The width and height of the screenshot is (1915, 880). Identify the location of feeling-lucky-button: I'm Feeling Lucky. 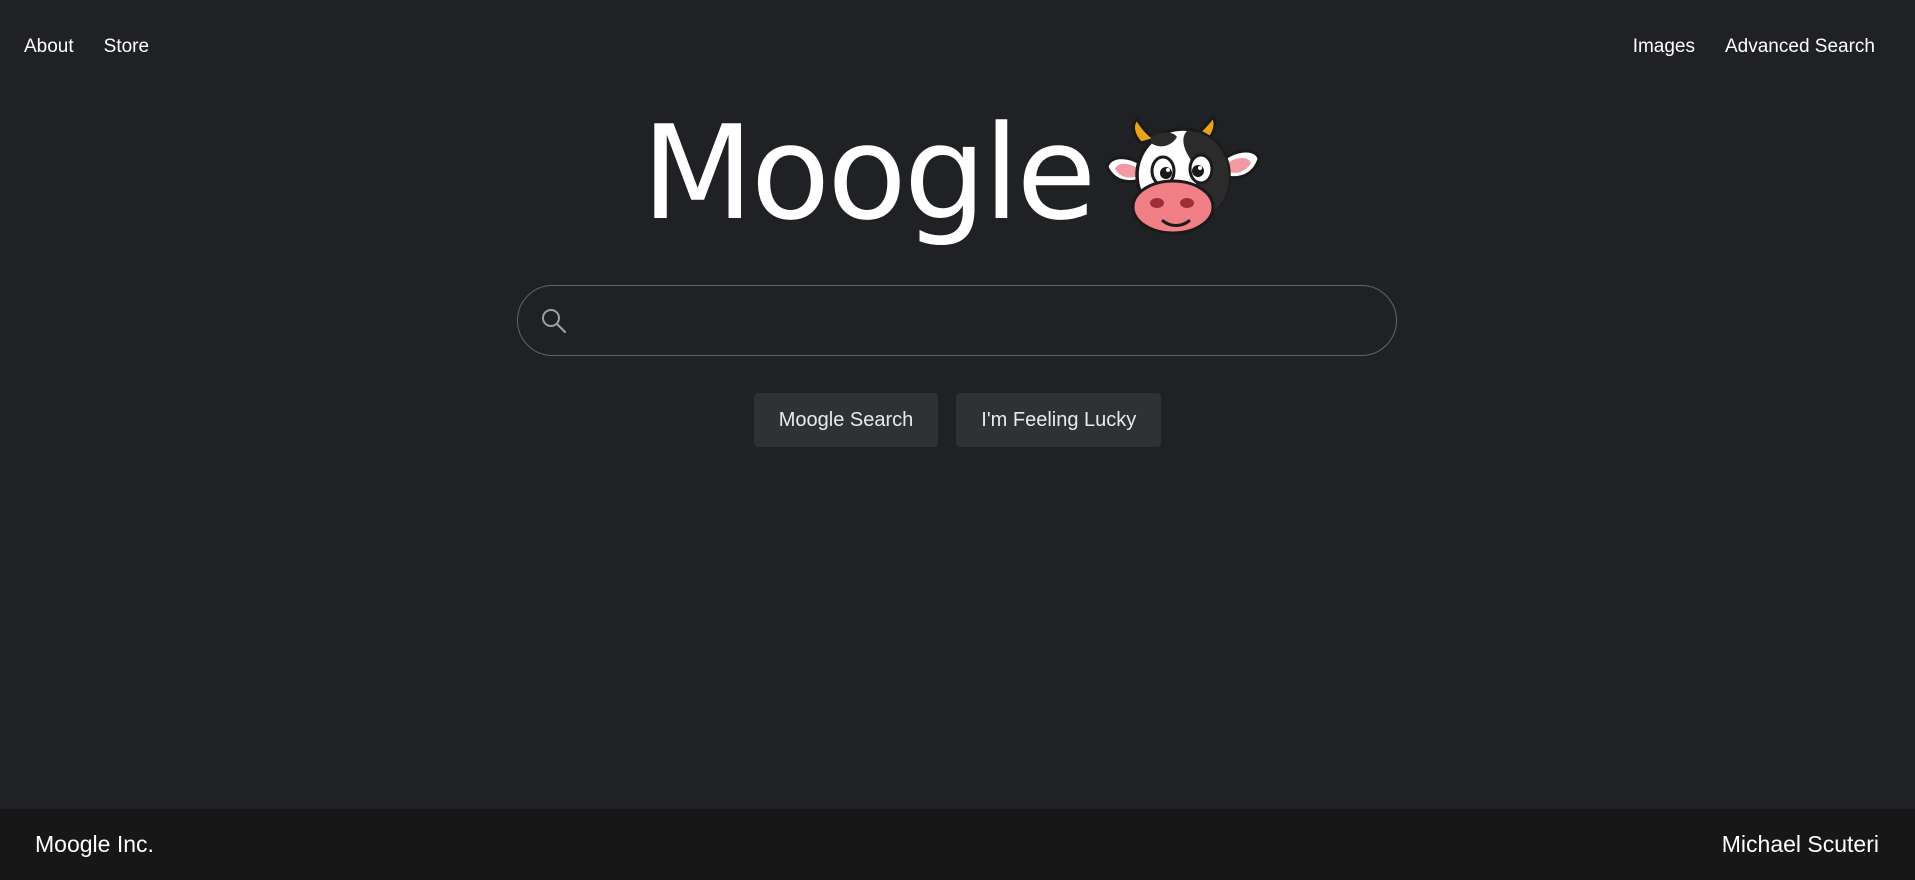
(1059, 420).